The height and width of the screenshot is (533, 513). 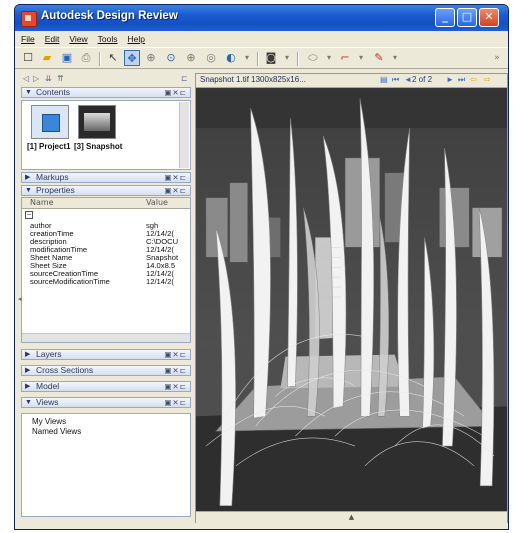 I want to click on new-document-icon: ☐, so click(x=28, y=58).